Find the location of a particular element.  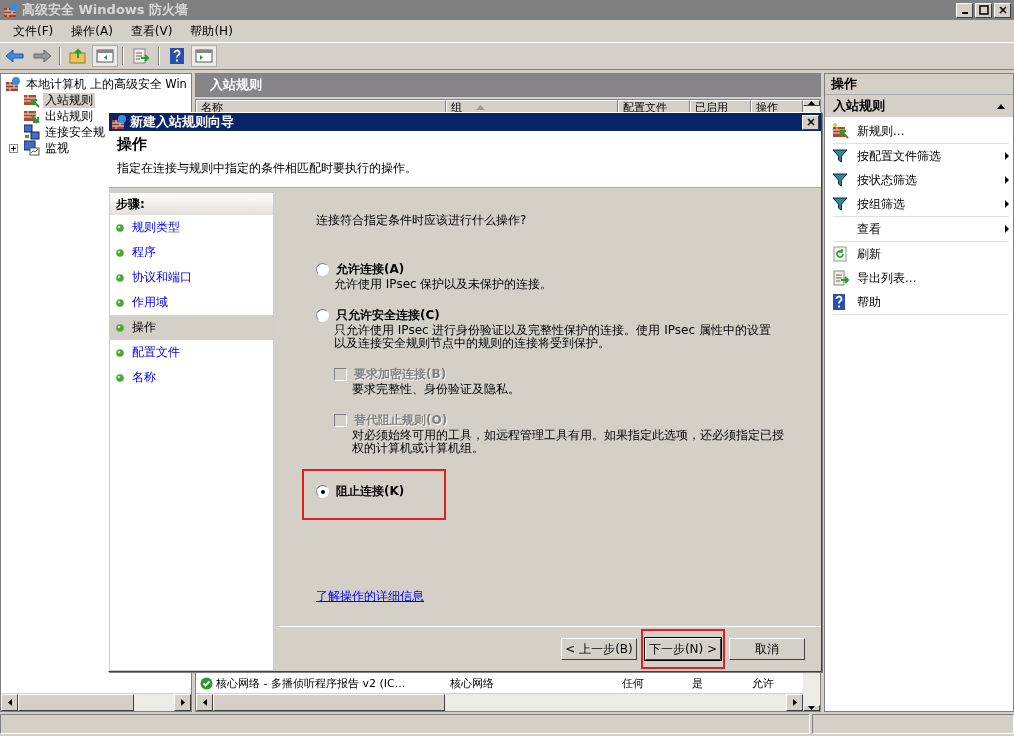

step-item: 配置文件 is located at coordinates (191, 352).